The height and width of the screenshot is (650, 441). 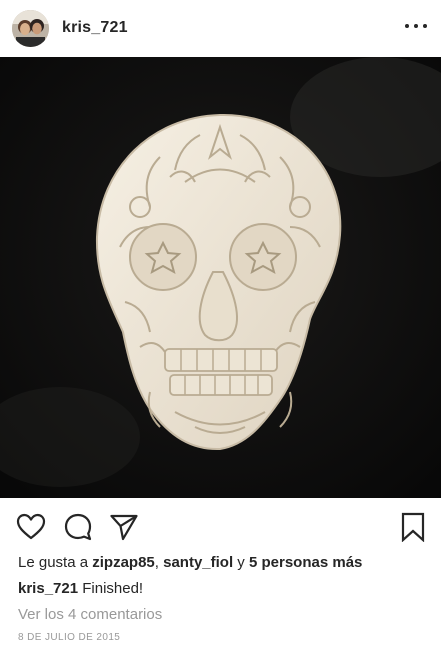 What do you see at coordinates (69, 637) in the screenshot?
I see `post-date: 8 DE JULIO DE 2015` at bounding box center [69, 637].